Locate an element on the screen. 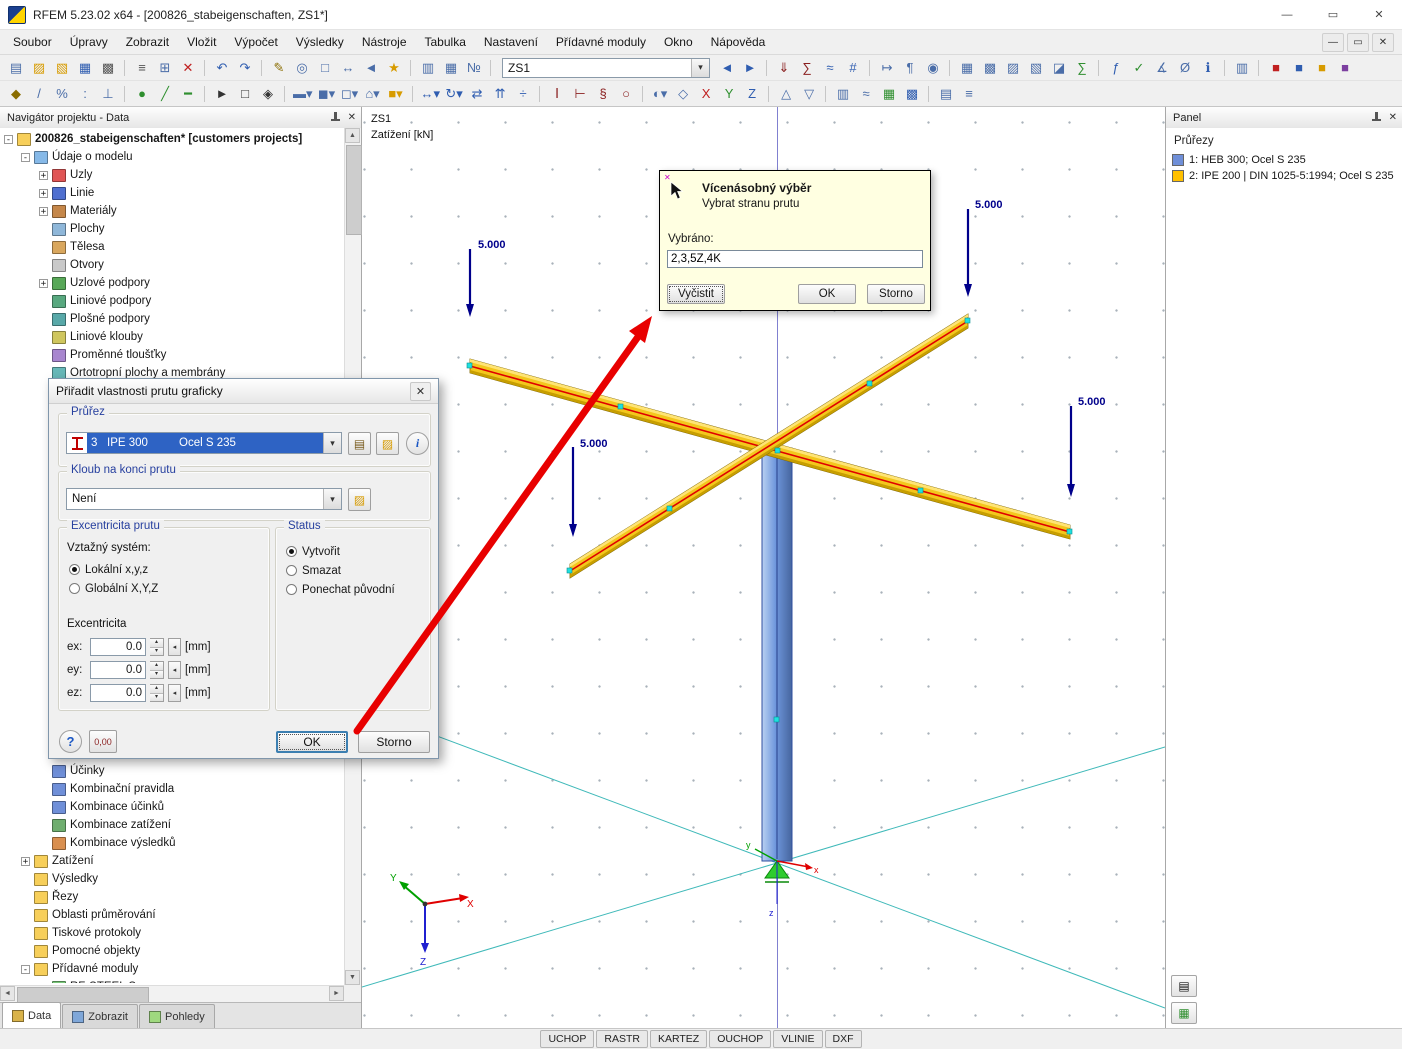  export-2: ■ is located at coordinates (1299, 68).